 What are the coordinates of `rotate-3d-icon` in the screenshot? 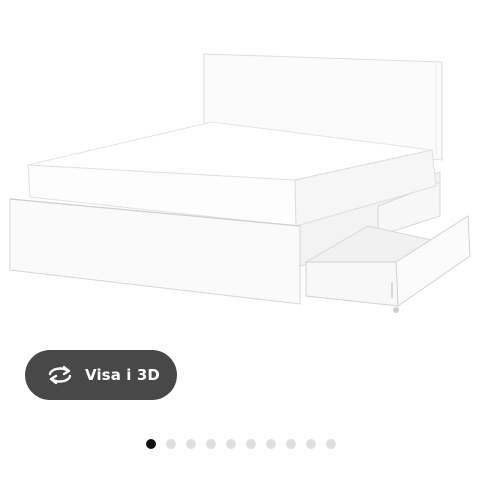 It's located at (60, 375).